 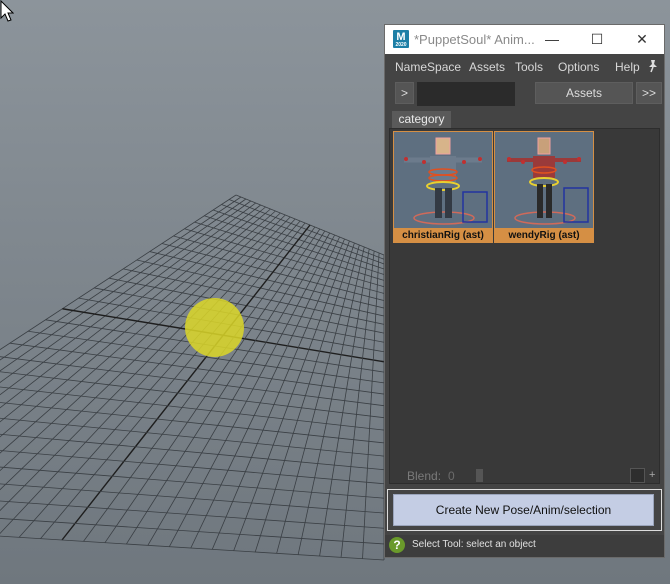 What do you see at coordinates (487, 67) in the screenshot?
I see `menu-assets: Assets` at bounding box center [487, 67].